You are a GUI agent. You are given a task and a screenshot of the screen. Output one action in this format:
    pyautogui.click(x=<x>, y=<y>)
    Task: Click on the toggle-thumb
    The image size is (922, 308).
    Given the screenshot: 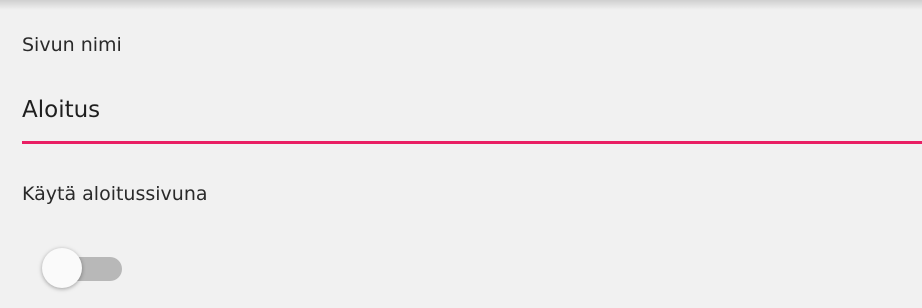 What is the action you would take?
    pyautogui.click(x=62, y=268)
    